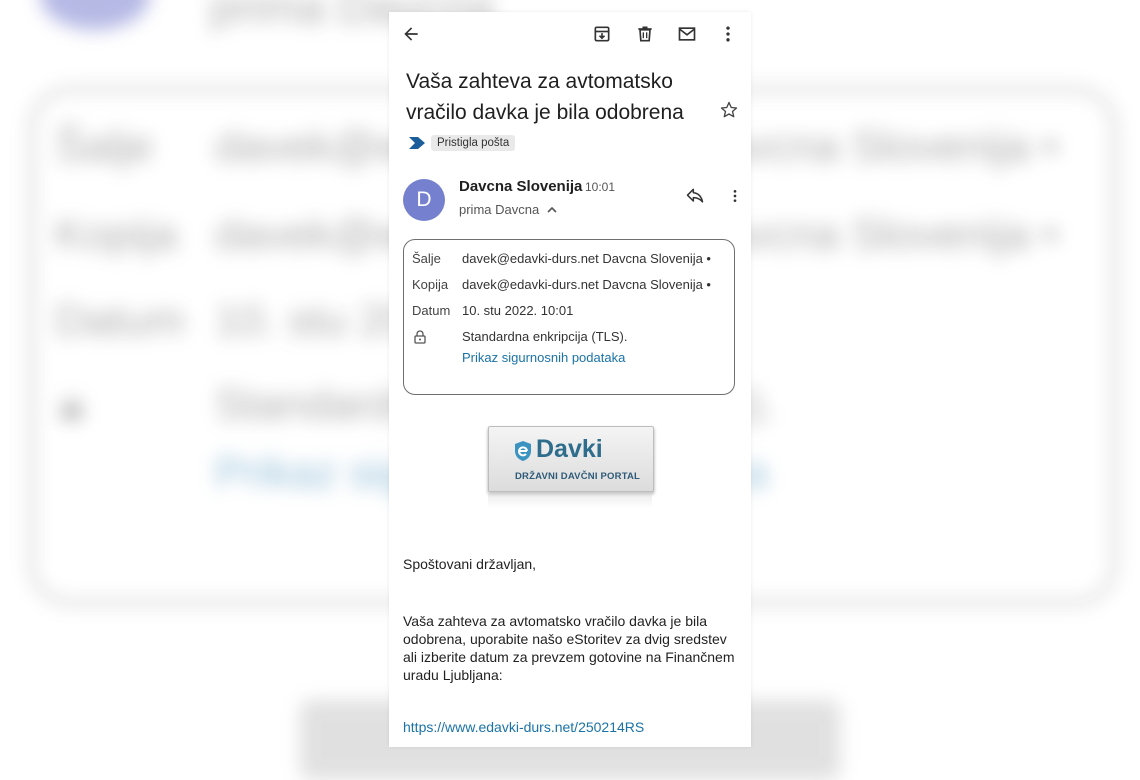 This screenshot has width=1140, height=780. I want to click on lock-icon, so click(420, 338).